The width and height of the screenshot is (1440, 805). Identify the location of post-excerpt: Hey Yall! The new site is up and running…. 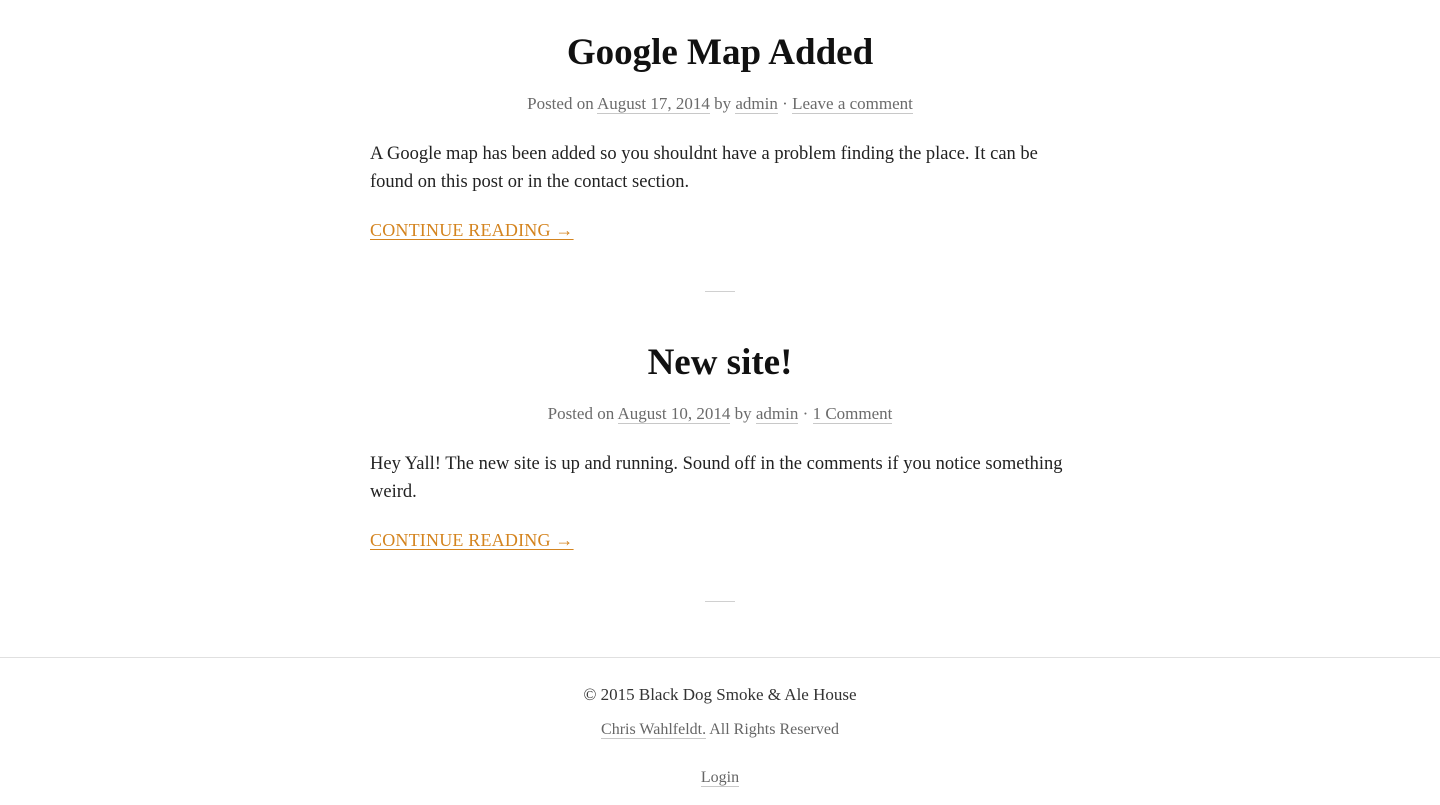
(716, 478).